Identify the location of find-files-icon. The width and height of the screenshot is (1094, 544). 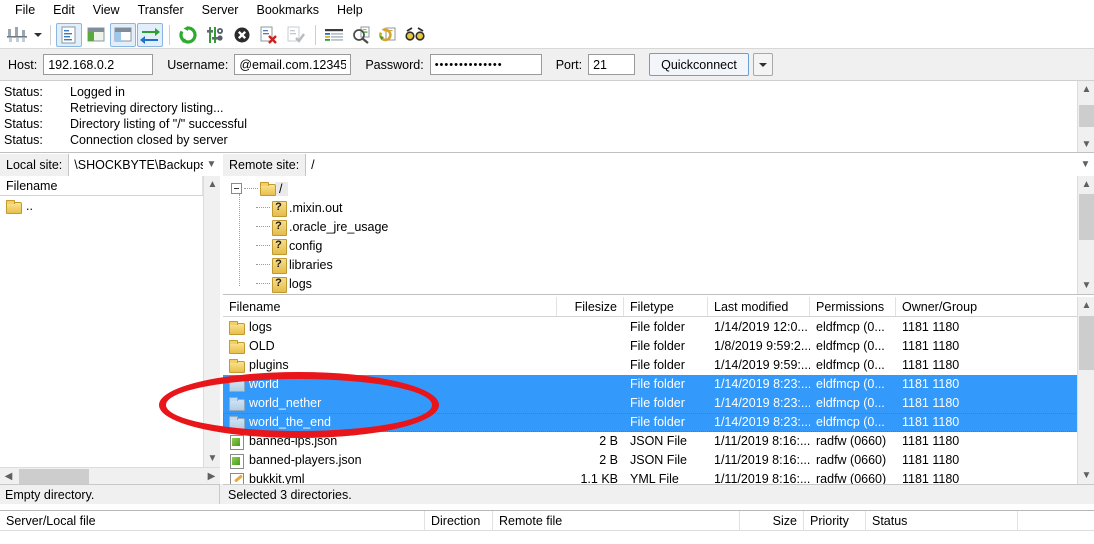
(415, 35).